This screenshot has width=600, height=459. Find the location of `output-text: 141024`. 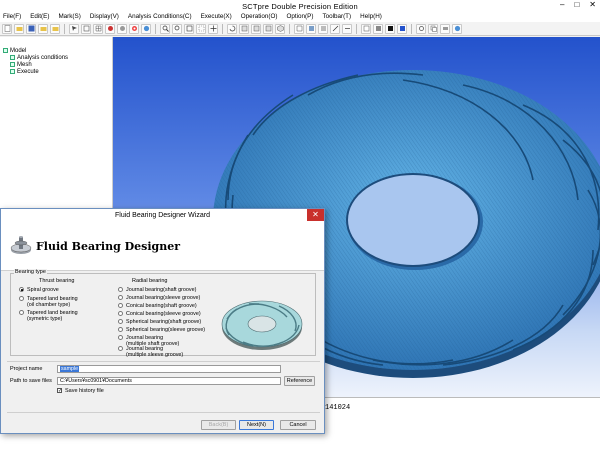

output-text: 141024 is located at coordinates (338, 408).